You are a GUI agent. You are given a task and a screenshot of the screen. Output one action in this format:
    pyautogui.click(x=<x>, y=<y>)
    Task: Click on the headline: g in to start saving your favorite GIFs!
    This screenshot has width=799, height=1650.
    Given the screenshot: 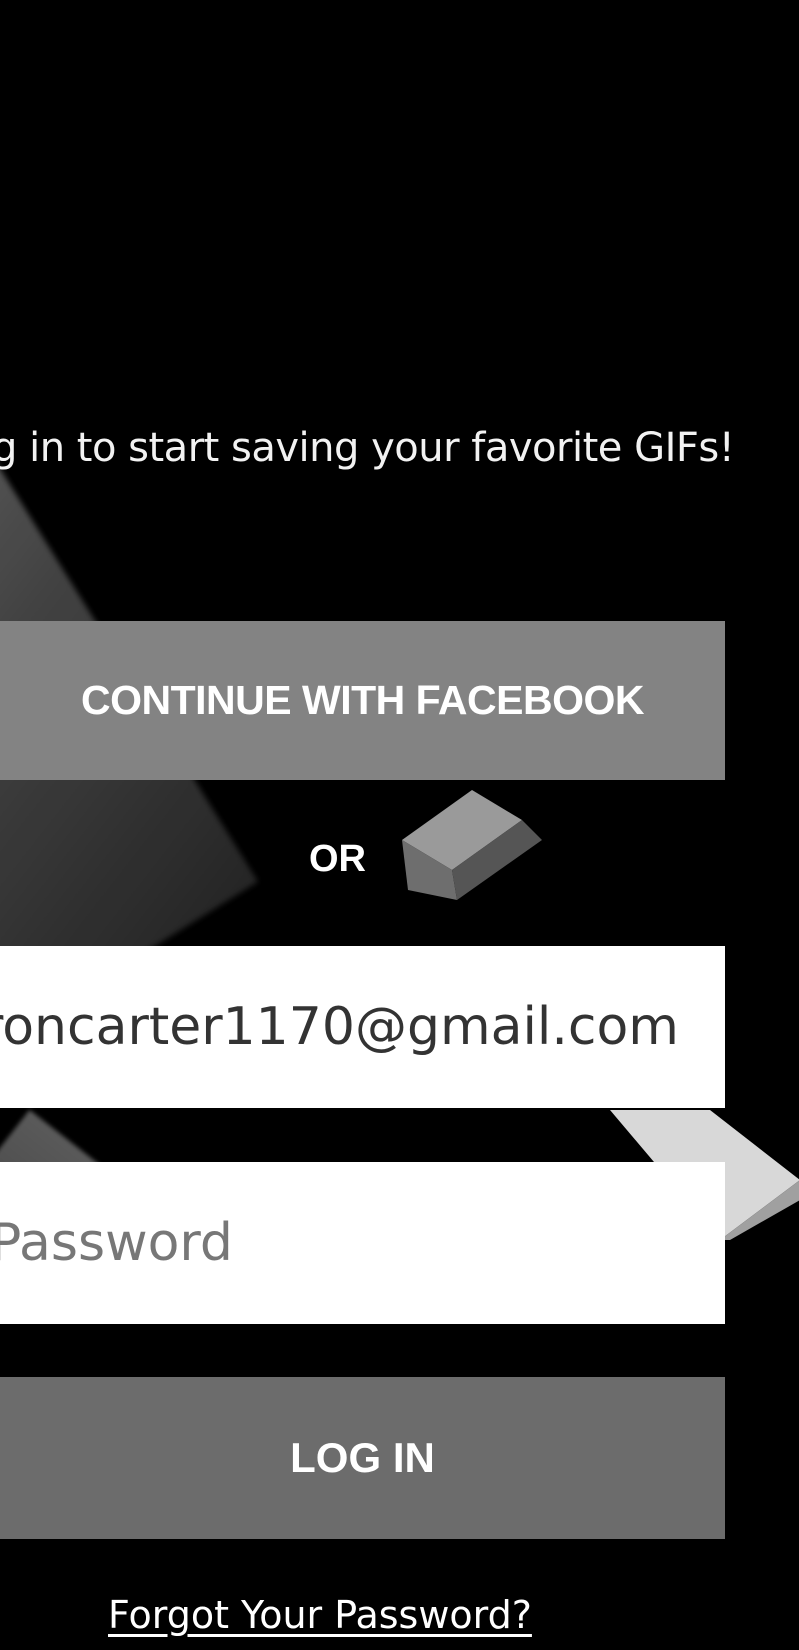 What is the action you would take?
    pyautogui.click(x=367, y=448)
    